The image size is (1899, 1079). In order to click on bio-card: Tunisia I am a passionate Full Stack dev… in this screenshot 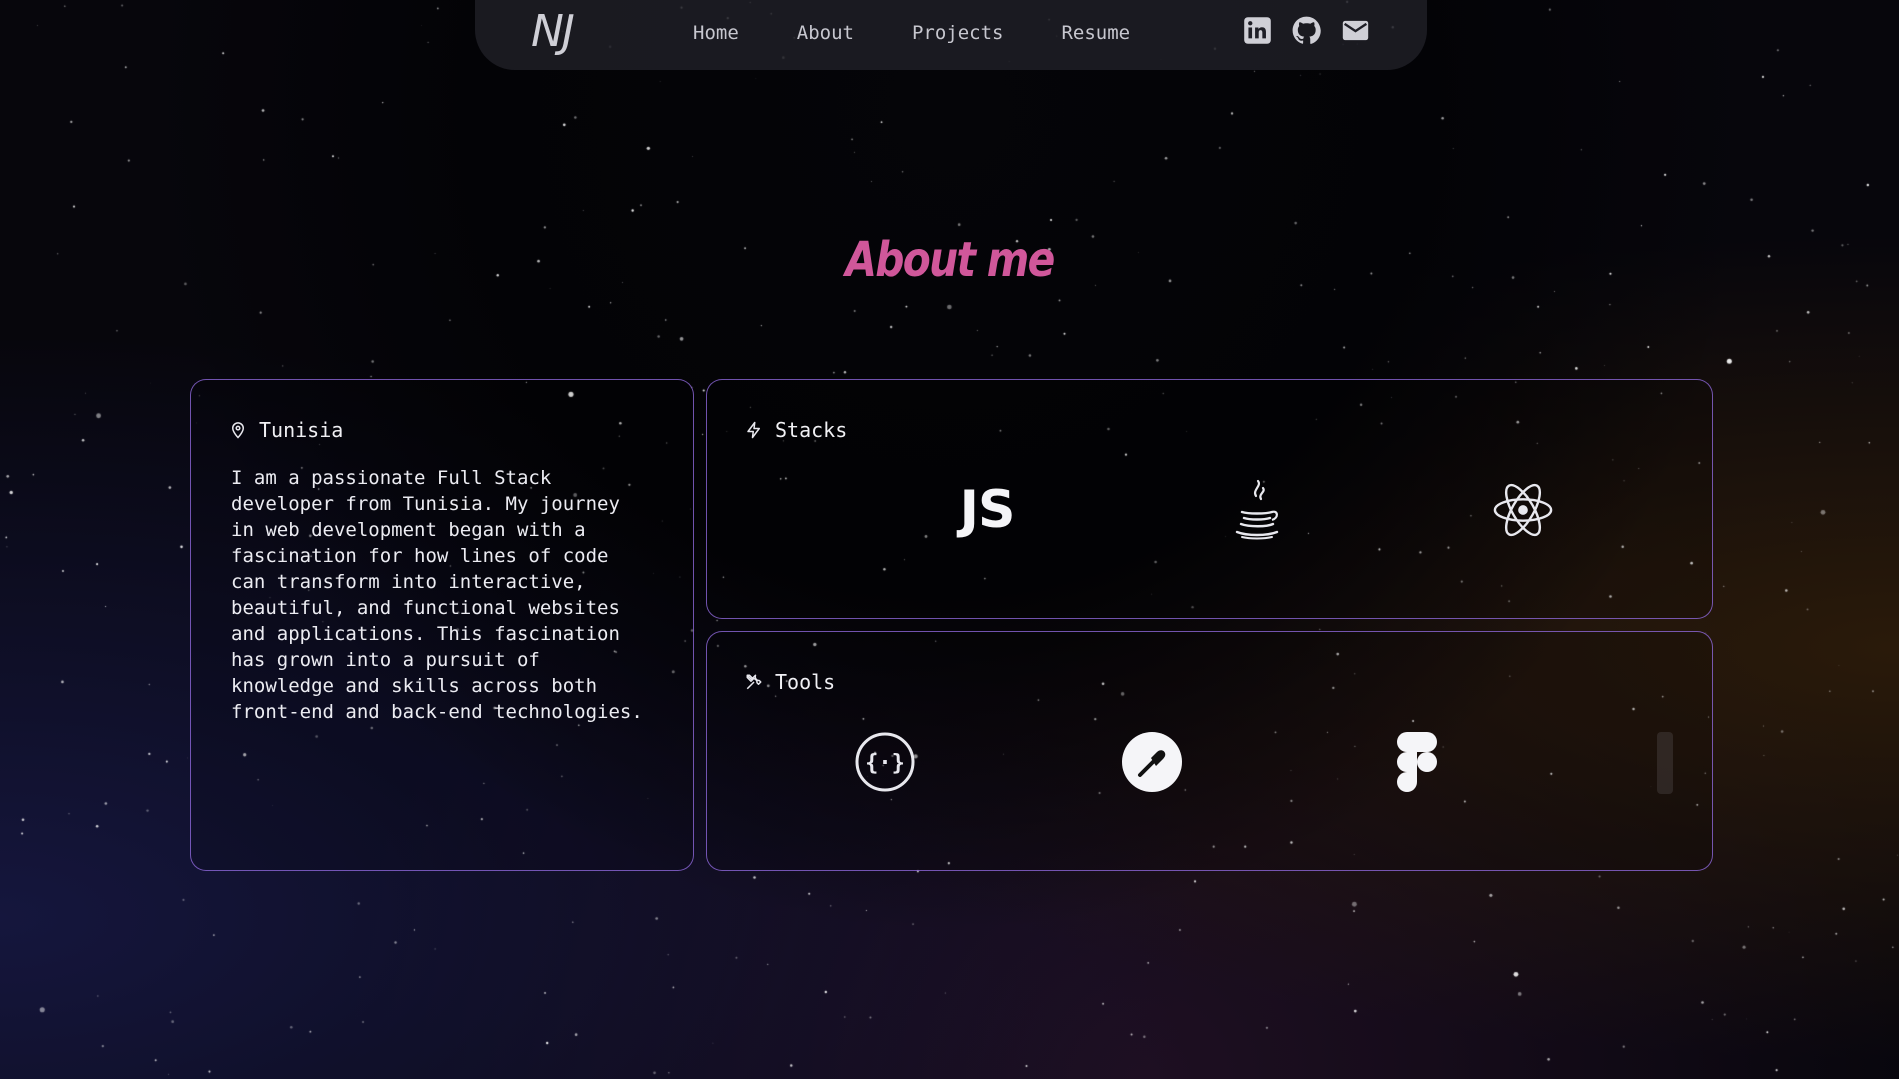, I will do `click(442, 625)`.